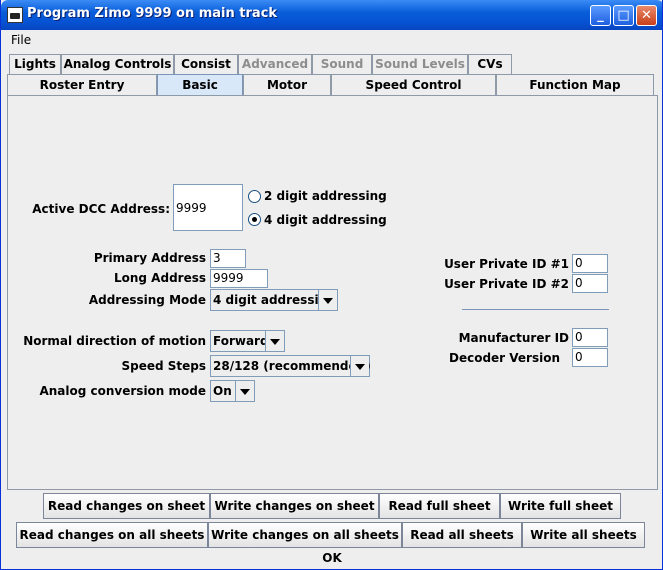 The width and height of the screenshot is (663, 570). I want to click on normal-direction-value: Forward, so click(241, 341).